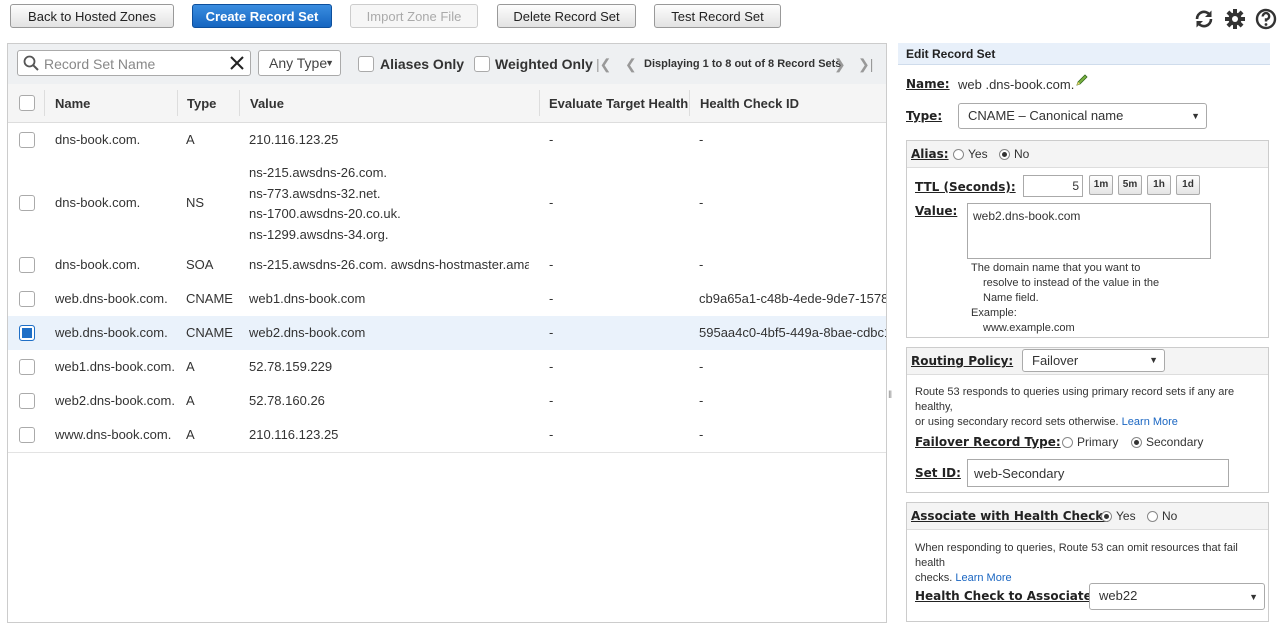  What do you see at coordinates (1022, 154) in the screenshot?
I see `alias-no-label: No` at bounding box center [1022, 154].